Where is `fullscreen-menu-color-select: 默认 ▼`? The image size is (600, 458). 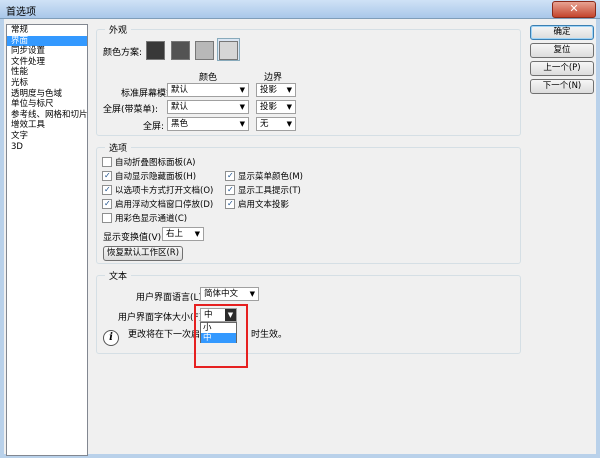 fullscreen-menu-color-select: 默认 ▼ is located at coordinates (208, 107).